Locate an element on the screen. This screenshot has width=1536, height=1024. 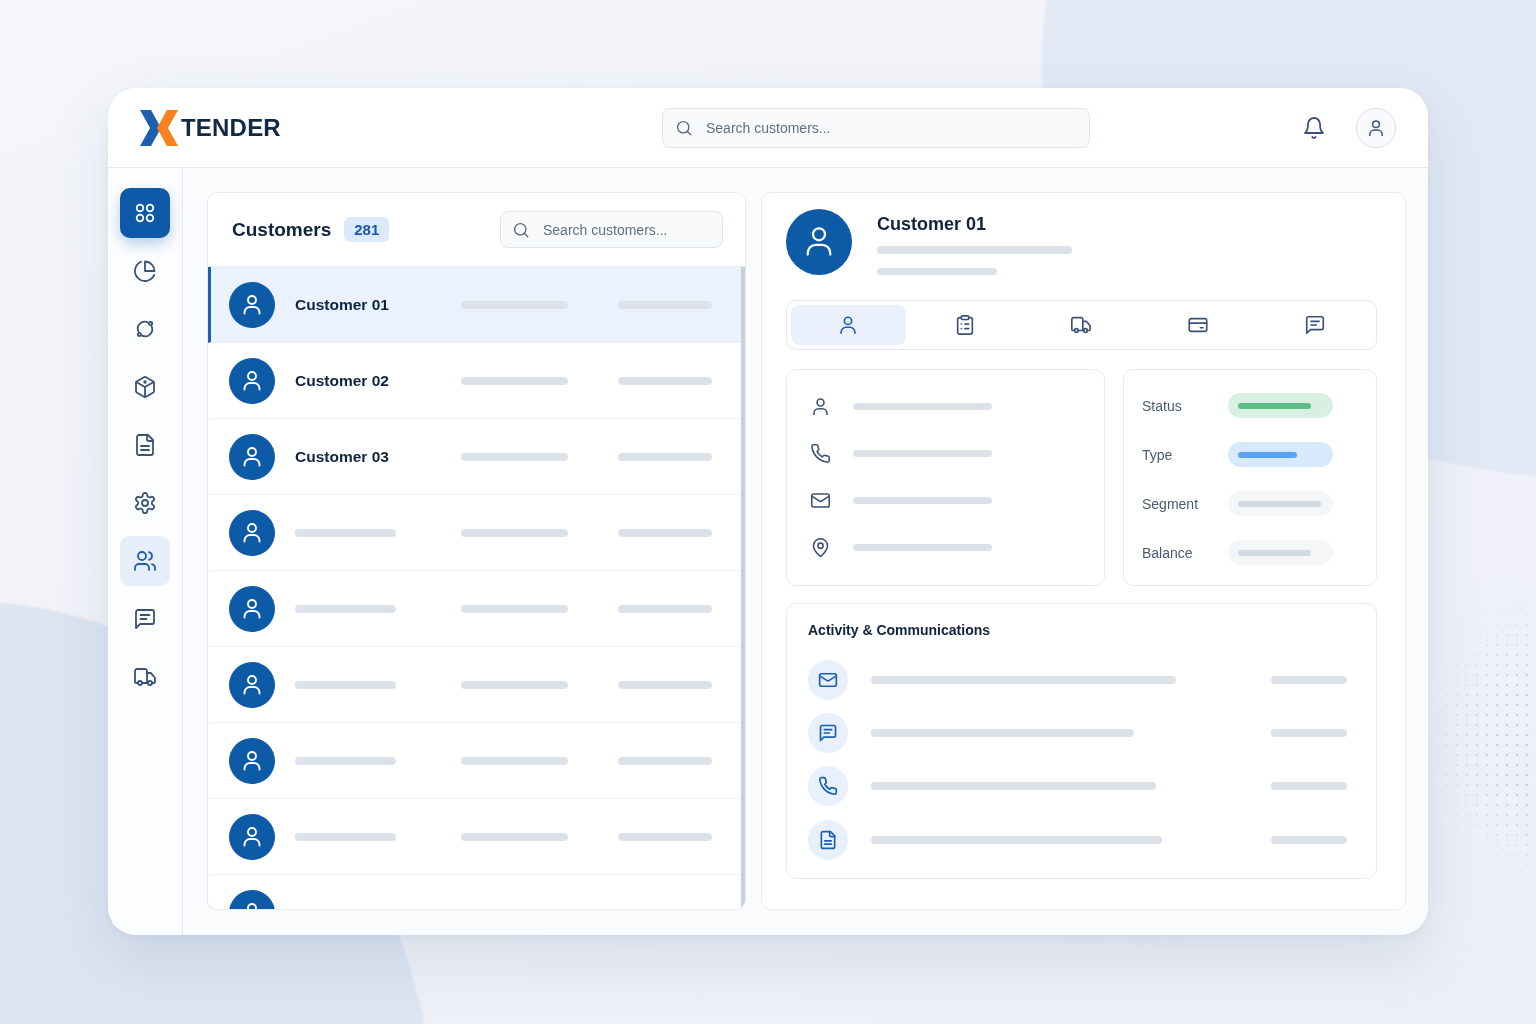
field-label: Segment is located at coordinates (1171, 503).